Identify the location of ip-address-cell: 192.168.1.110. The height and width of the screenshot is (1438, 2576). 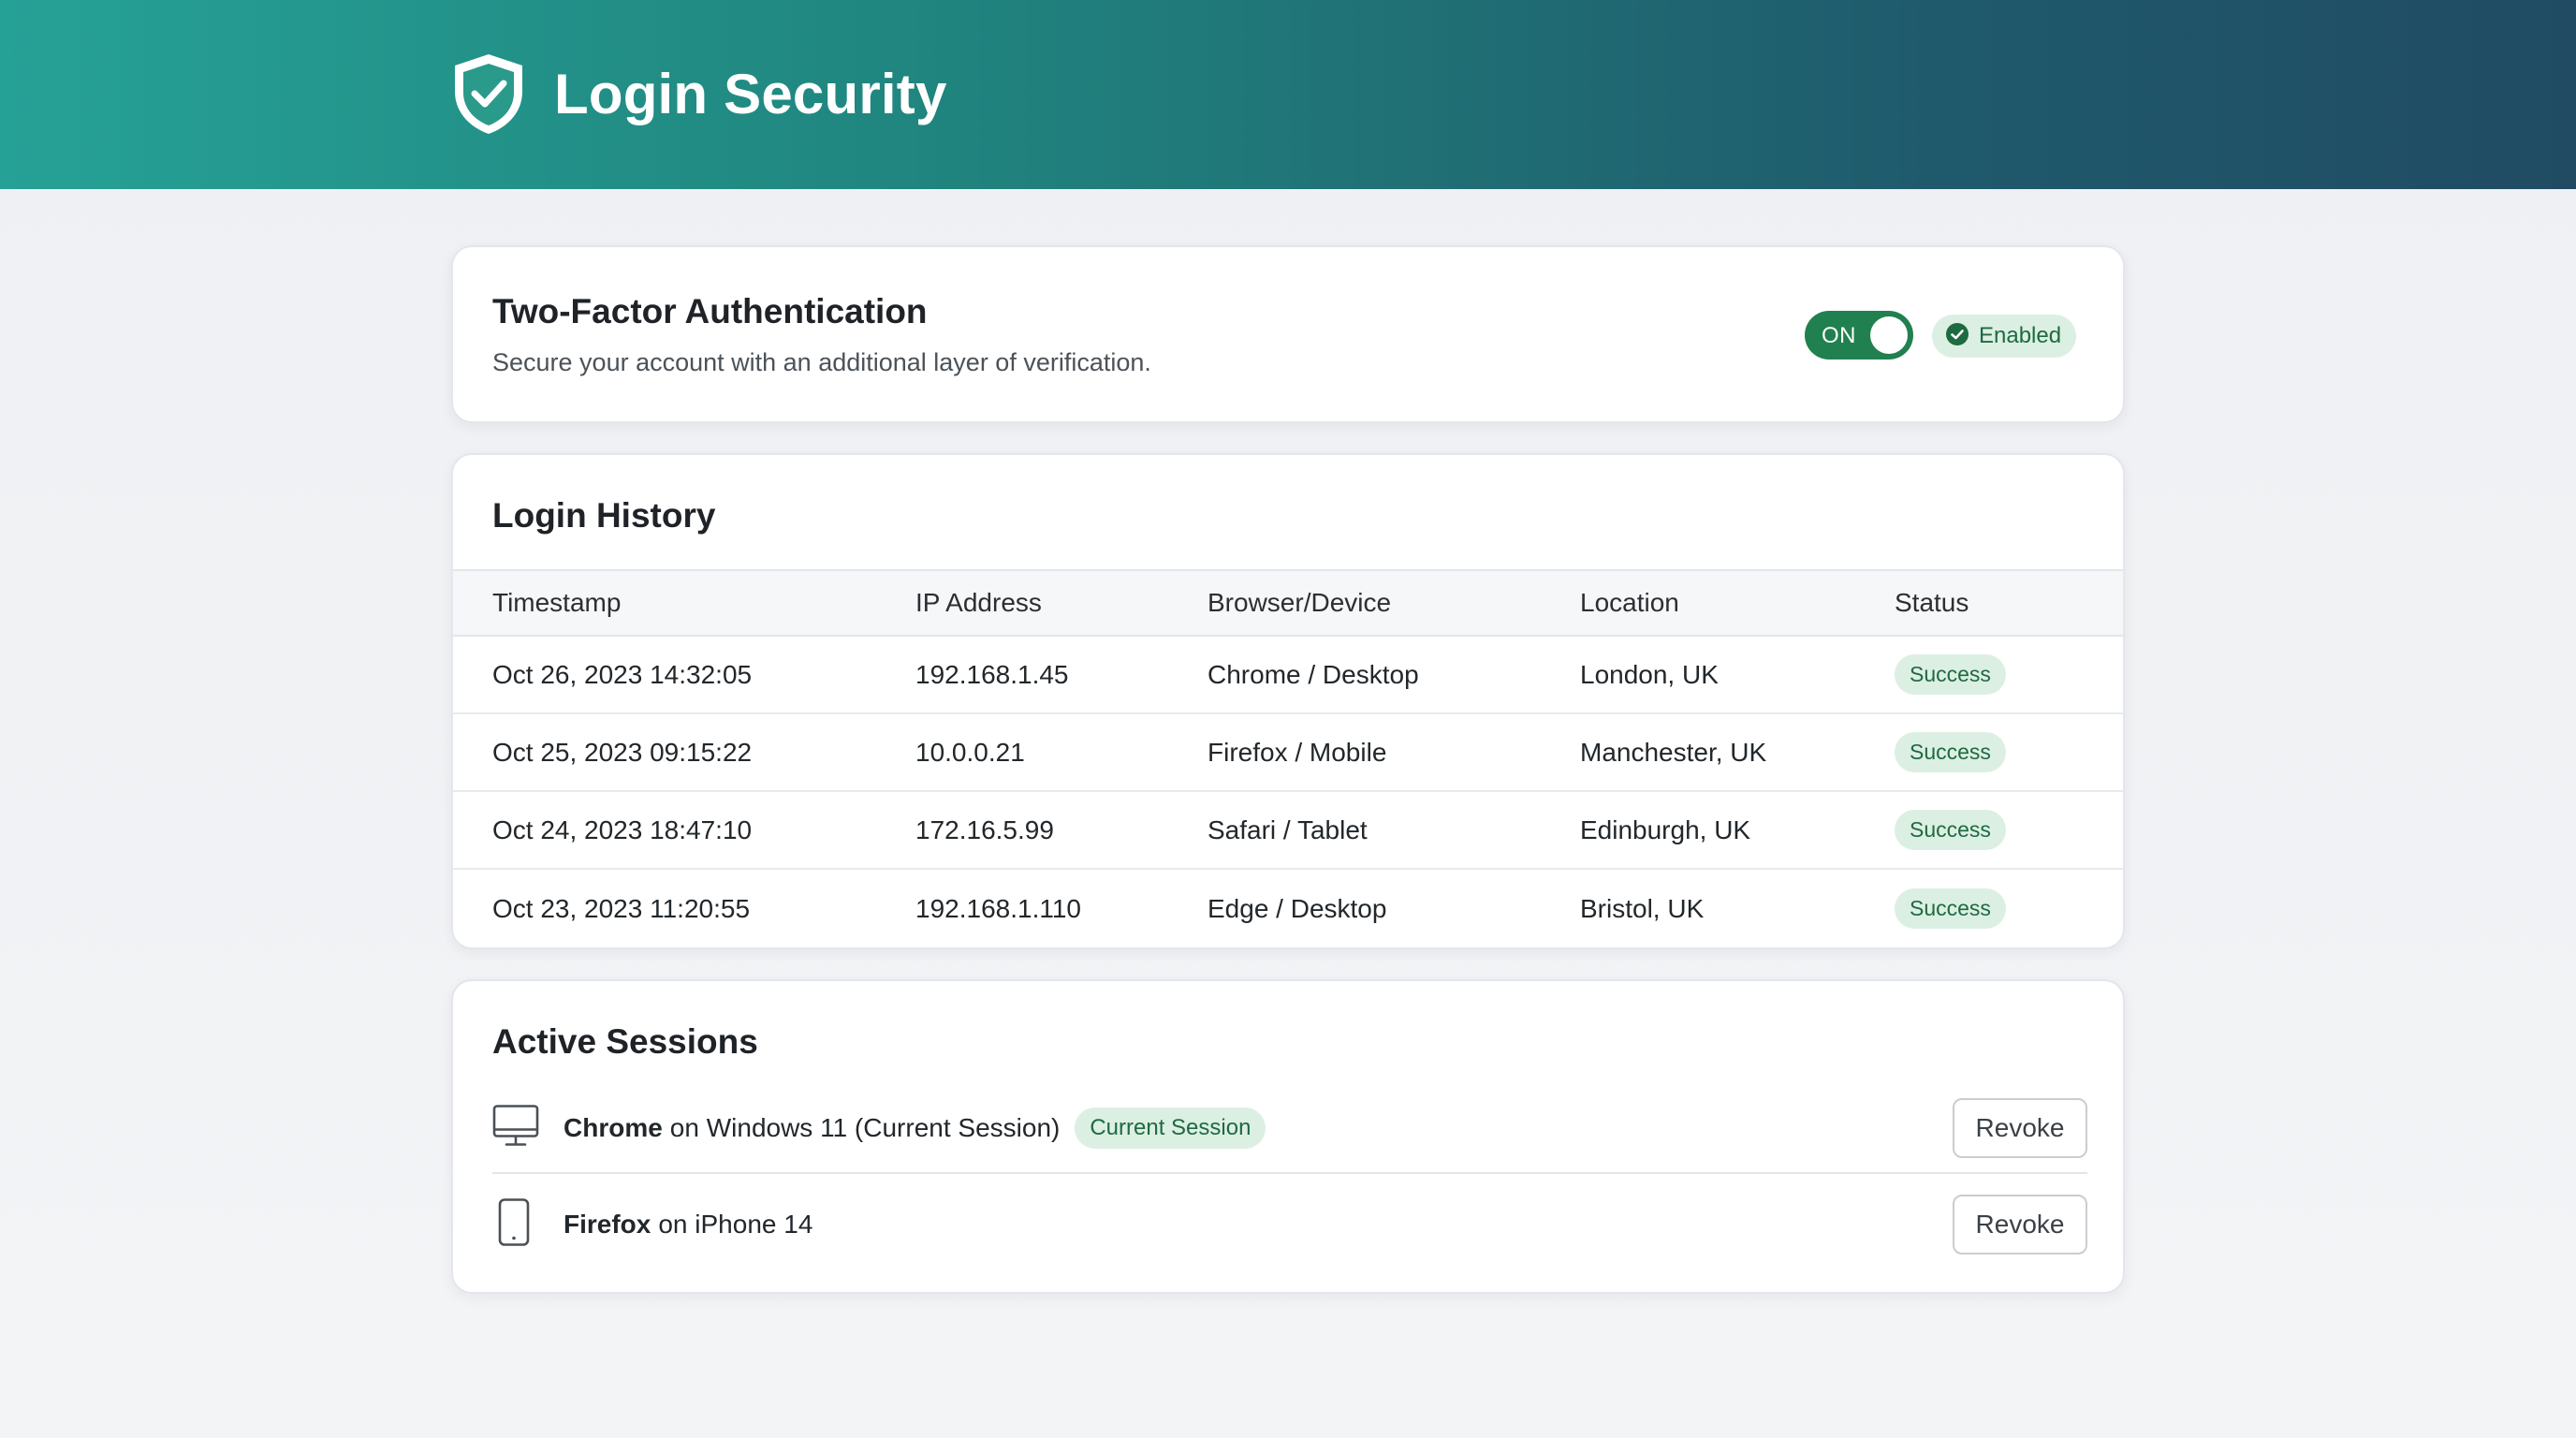
(998, 908).